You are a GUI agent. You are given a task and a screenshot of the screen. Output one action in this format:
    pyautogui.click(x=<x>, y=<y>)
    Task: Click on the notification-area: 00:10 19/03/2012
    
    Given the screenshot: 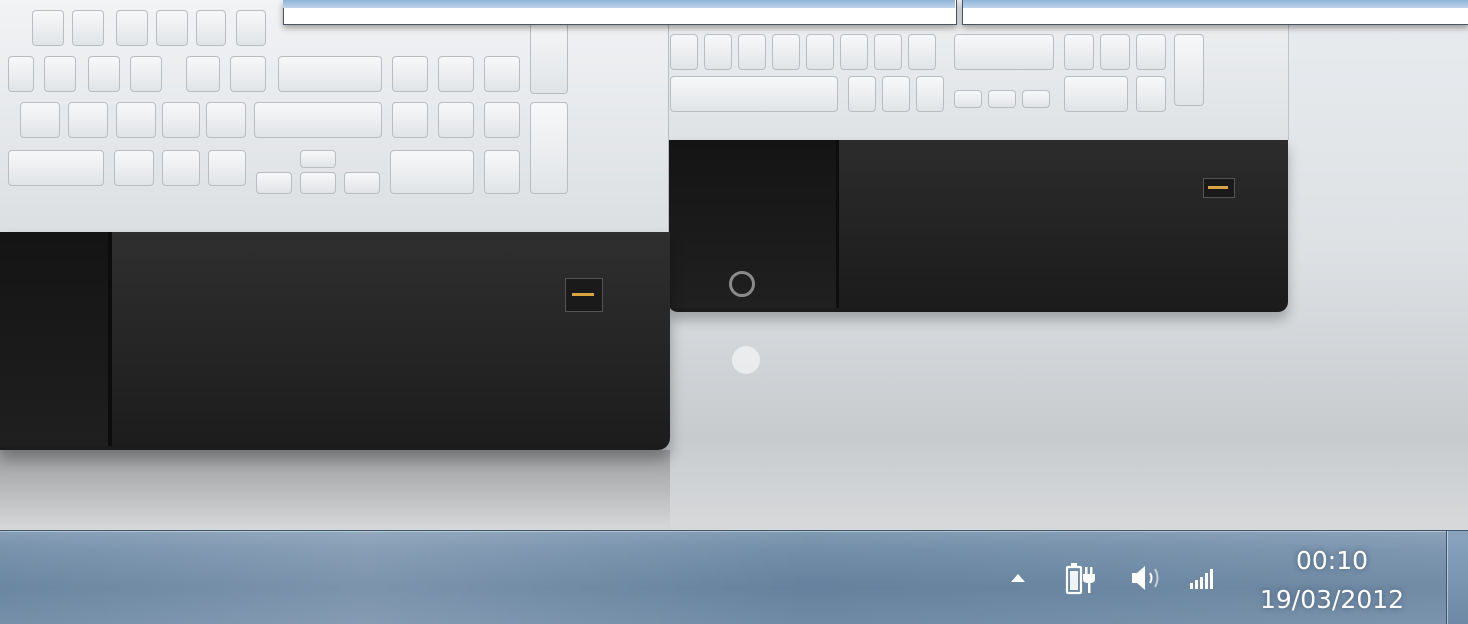 What is the action you would take?
    pyautogui.click(x=1205, y=577)
    